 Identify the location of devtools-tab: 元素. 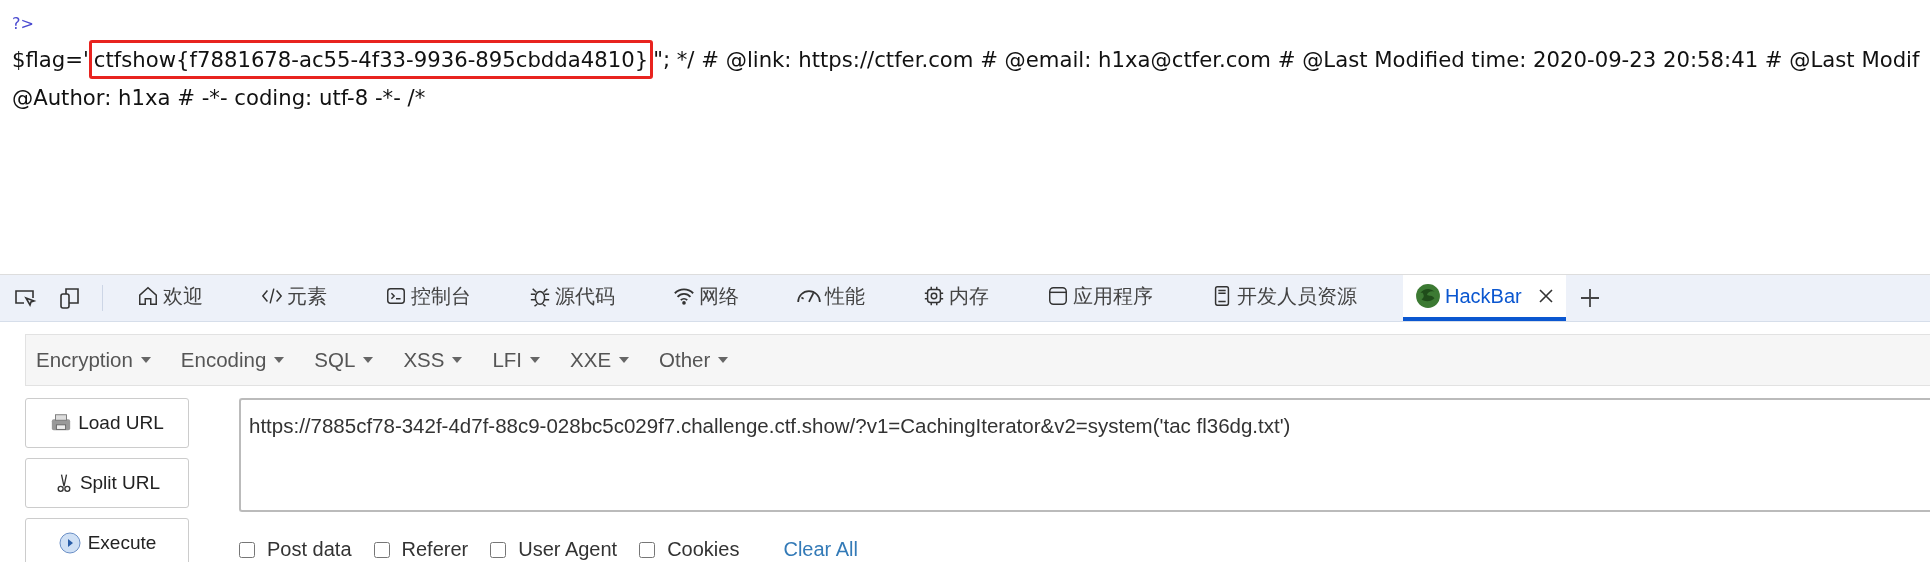
(294, 298).